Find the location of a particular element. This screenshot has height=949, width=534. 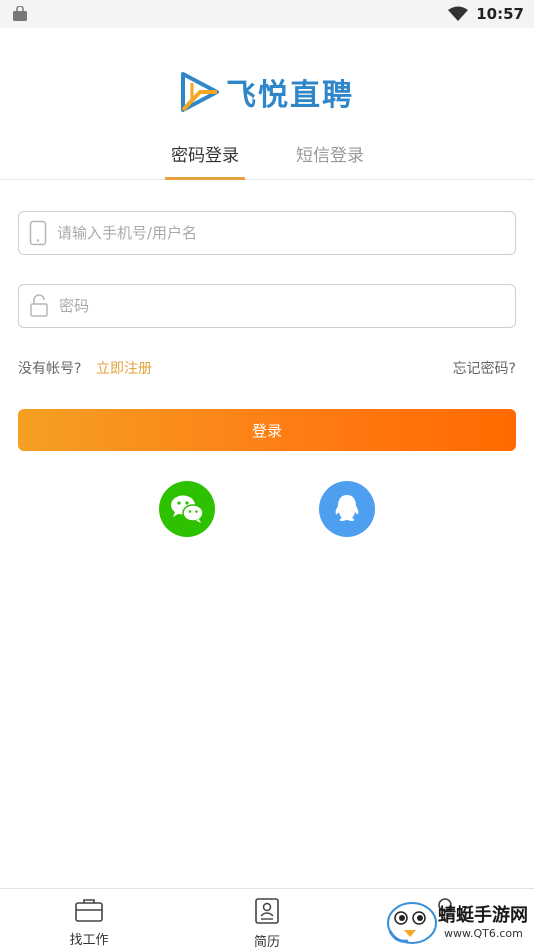

lock-icon is located at coordinates (39, 305).